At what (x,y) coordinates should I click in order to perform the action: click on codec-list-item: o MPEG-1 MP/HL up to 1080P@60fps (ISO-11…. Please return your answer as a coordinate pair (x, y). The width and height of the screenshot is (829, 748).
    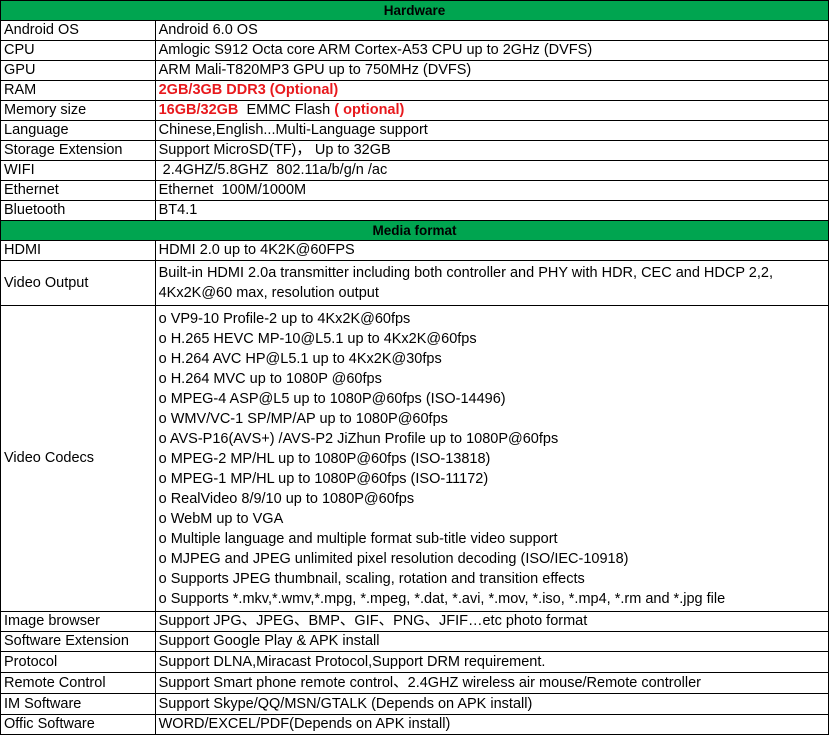
    Looking at the image, I should click on (323, 479).